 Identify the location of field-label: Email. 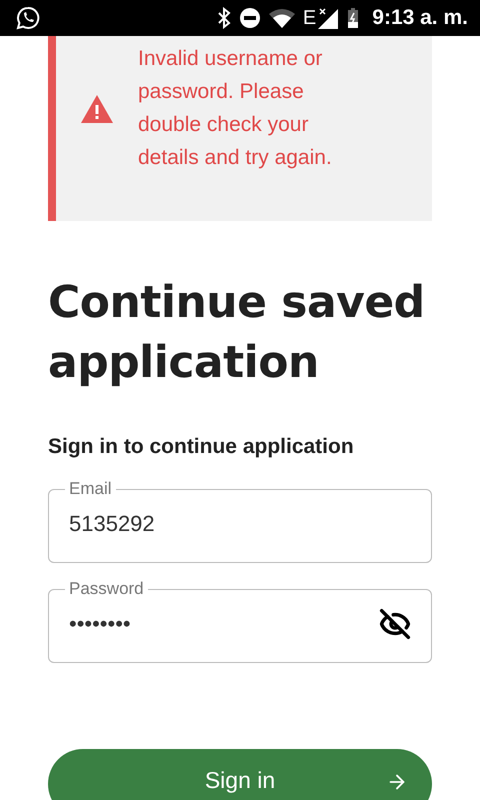
(90, 489).